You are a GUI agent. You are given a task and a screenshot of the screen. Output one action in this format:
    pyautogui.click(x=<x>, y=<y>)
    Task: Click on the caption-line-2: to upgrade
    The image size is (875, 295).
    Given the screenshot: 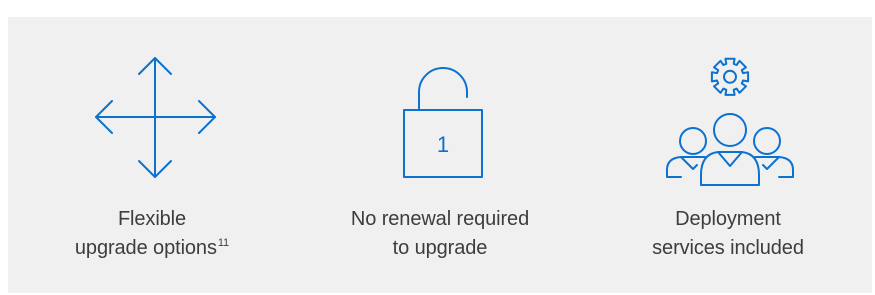 What is the action you would take?
    pyautogui.click(x=440, y=248)
    